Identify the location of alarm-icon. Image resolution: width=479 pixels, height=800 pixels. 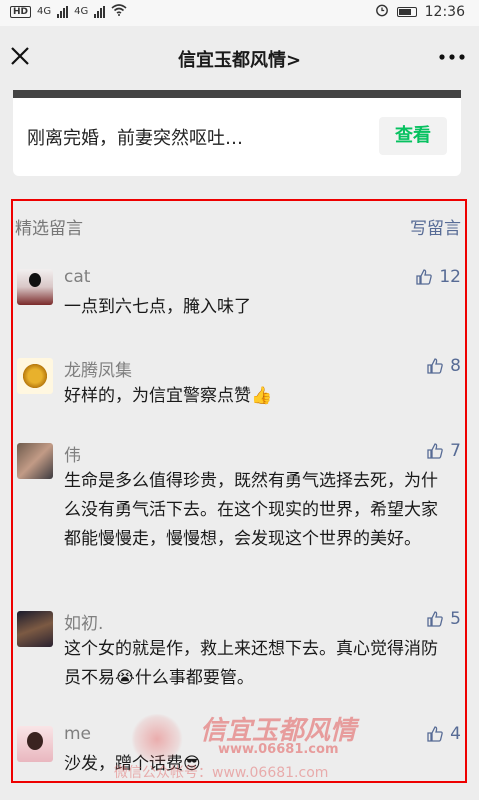
(382, 12).